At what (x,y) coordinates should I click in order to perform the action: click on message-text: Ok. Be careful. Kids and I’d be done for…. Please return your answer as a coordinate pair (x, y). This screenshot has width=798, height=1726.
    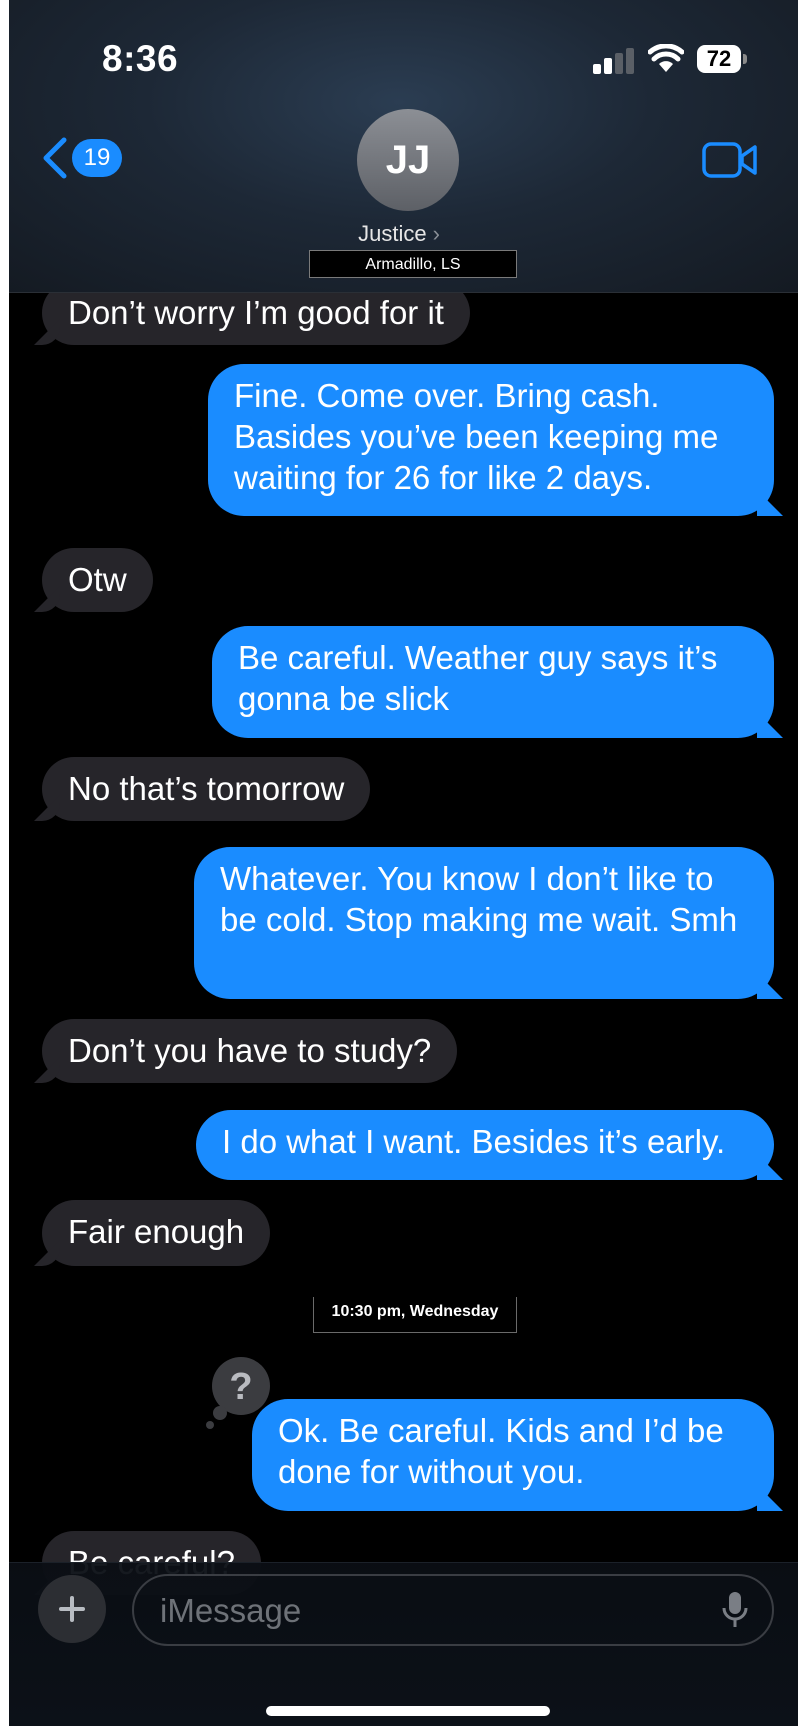
    Looking at the image, I should click on (501, 1451).